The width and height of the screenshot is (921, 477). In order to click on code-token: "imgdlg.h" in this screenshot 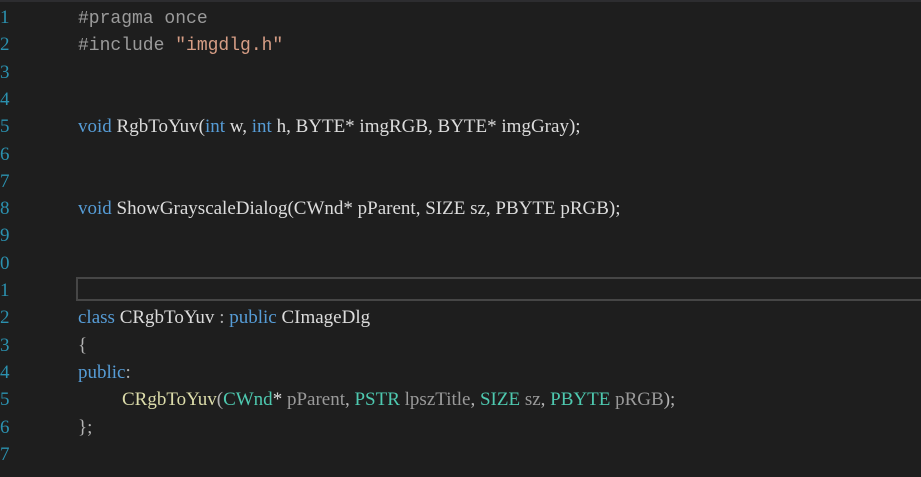, I will do `click(229, 46)`.